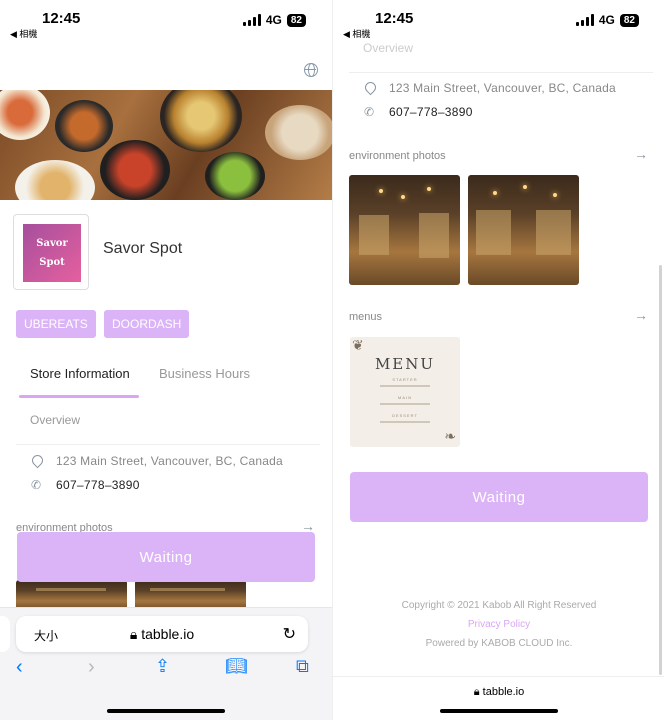 The height and width of the screenshot is (720, 664). Describe the element at coordinates (405, 364) in the screenshot. I see `menu-card-title: MENU` at that location.